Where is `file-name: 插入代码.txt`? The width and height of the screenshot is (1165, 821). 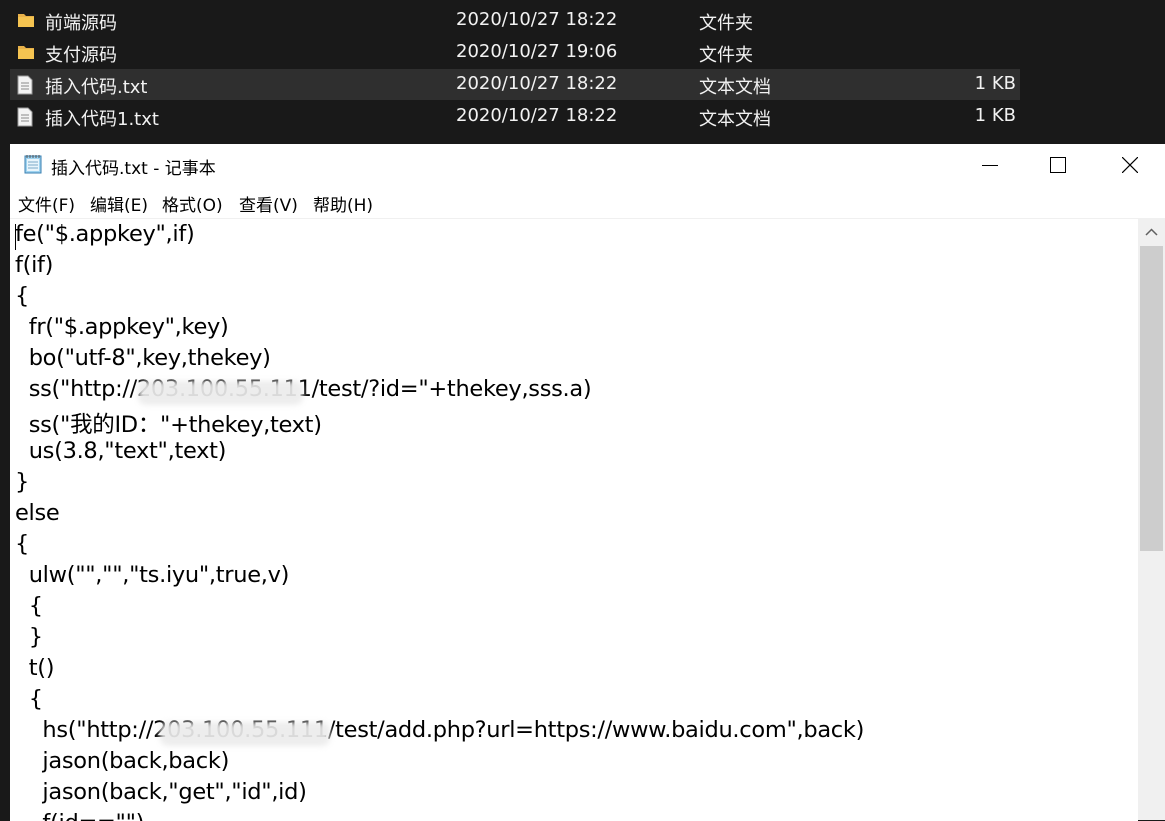 file-name: 插入代码.txt is located at coordinates (96, 87).